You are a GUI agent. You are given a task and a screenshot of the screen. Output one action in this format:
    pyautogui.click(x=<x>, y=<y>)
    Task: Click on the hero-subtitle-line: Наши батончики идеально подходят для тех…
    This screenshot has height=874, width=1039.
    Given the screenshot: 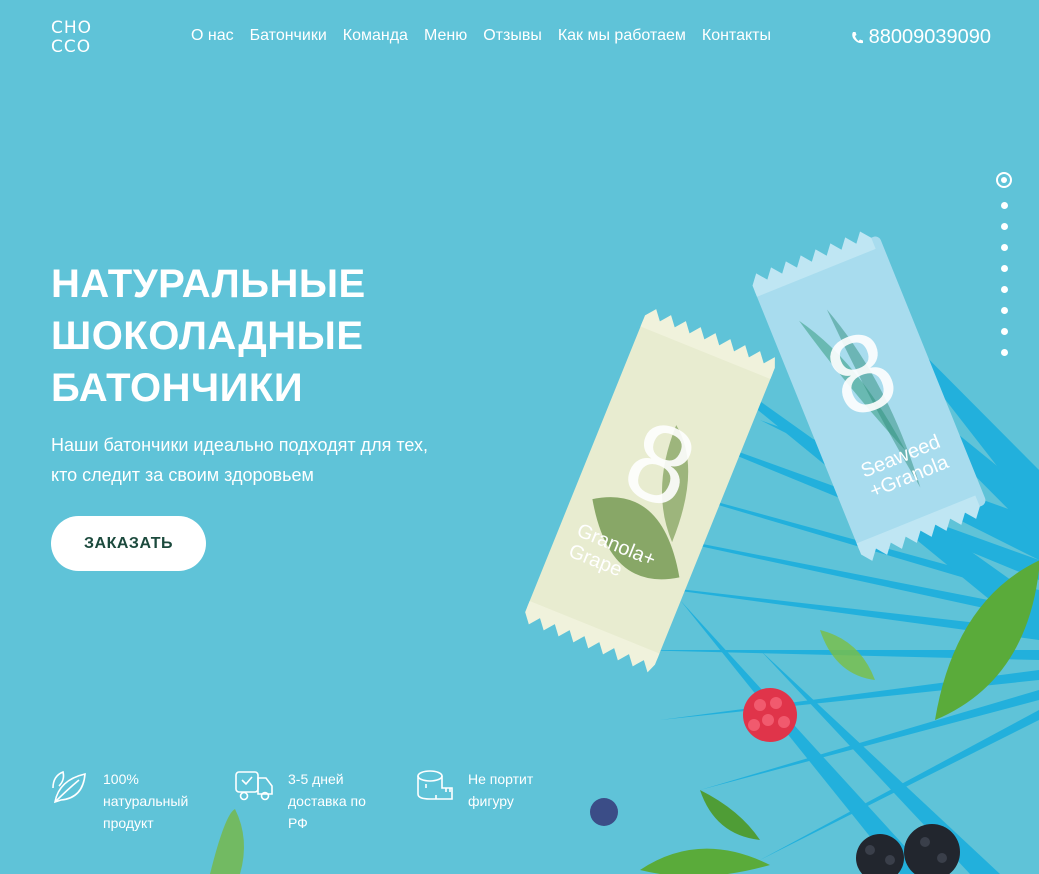 What is the action you would take?
    pyautogui.click(x=239, y=445)
    